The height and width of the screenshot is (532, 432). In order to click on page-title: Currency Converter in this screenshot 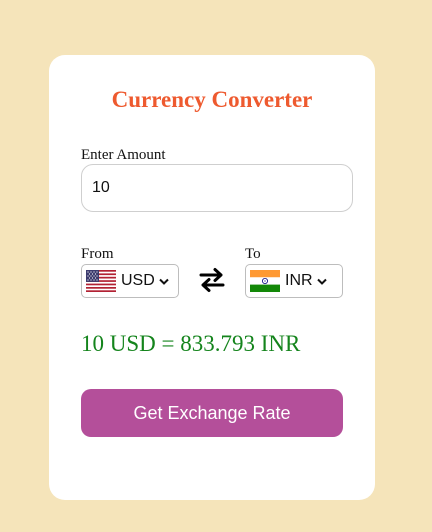, I will do `click(212, 99)`.